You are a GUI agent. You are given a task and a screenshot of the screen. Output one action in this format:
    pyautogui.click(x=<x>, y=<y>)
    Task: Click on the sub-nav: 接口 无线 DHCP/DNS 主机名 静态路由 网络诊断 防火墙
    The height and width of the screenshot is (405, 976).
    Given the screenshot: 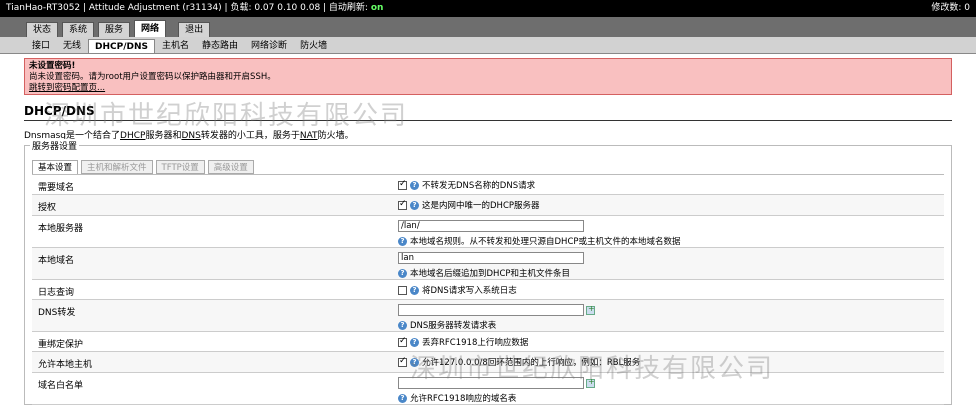 What is the action you would take?
    pyautogui.click(x=488, y=45)
    